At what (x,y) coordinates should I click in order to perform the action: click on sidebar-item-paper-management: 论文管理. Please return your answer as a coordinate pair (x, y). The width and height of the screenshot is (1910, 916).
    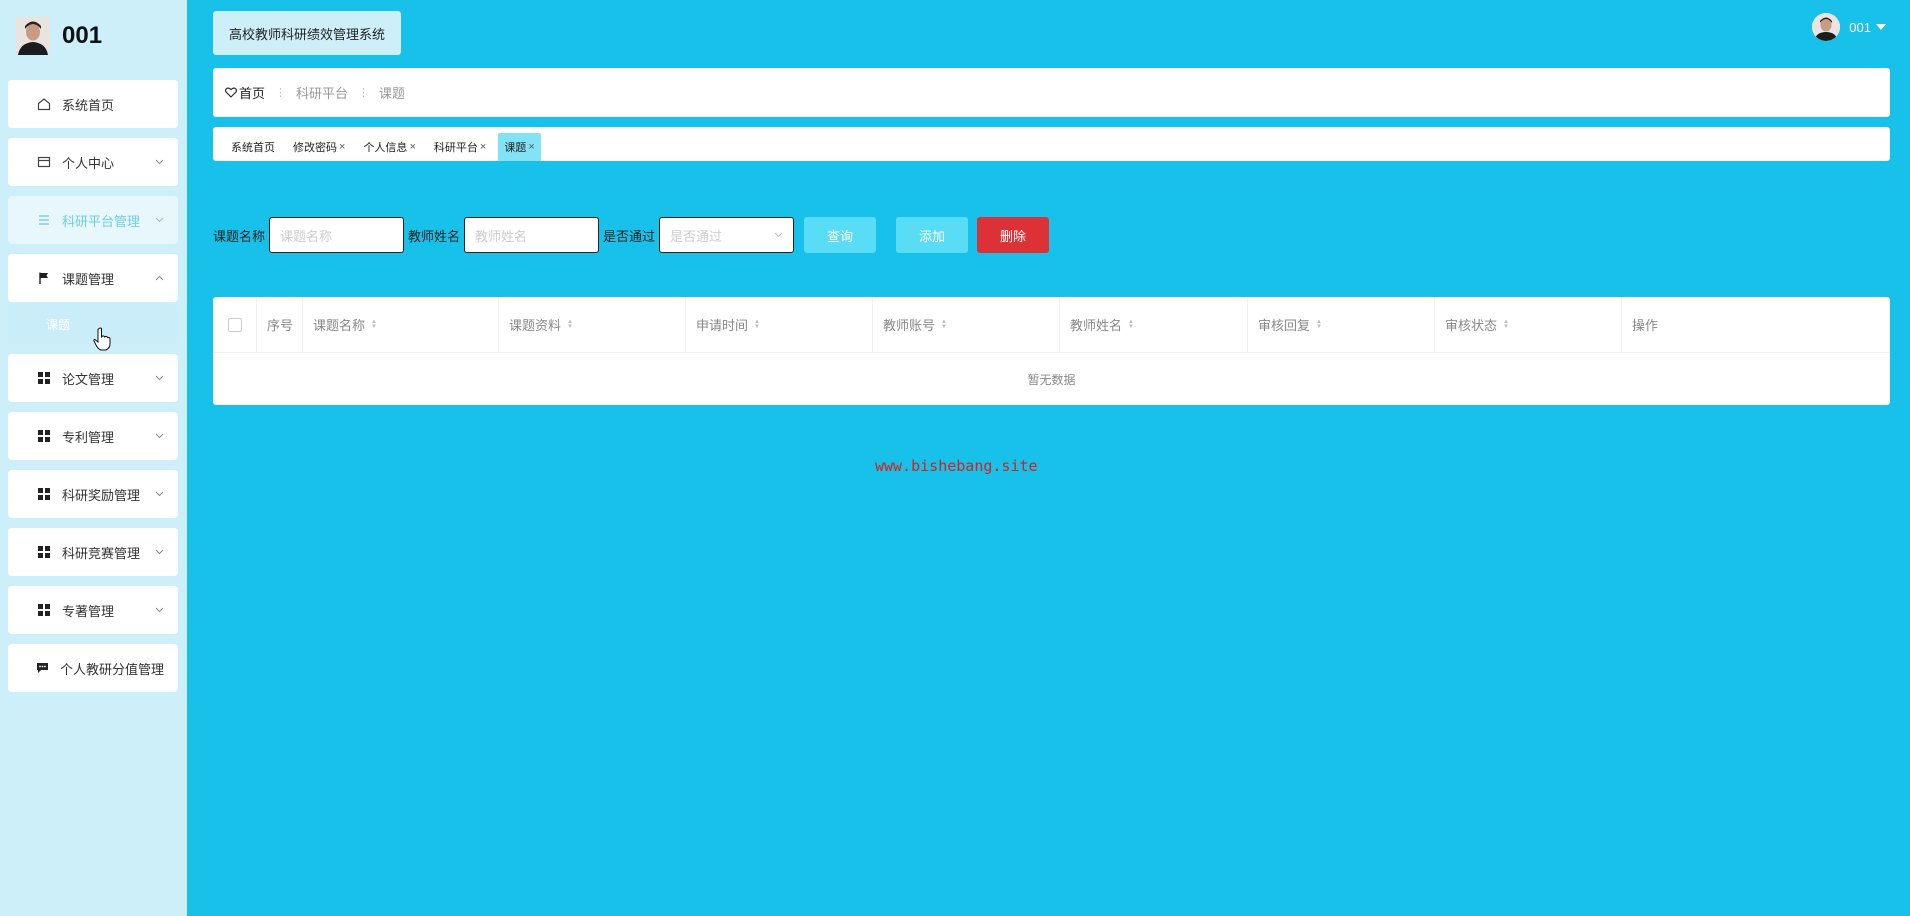
    Looking at the image, I should click on (93, 378).